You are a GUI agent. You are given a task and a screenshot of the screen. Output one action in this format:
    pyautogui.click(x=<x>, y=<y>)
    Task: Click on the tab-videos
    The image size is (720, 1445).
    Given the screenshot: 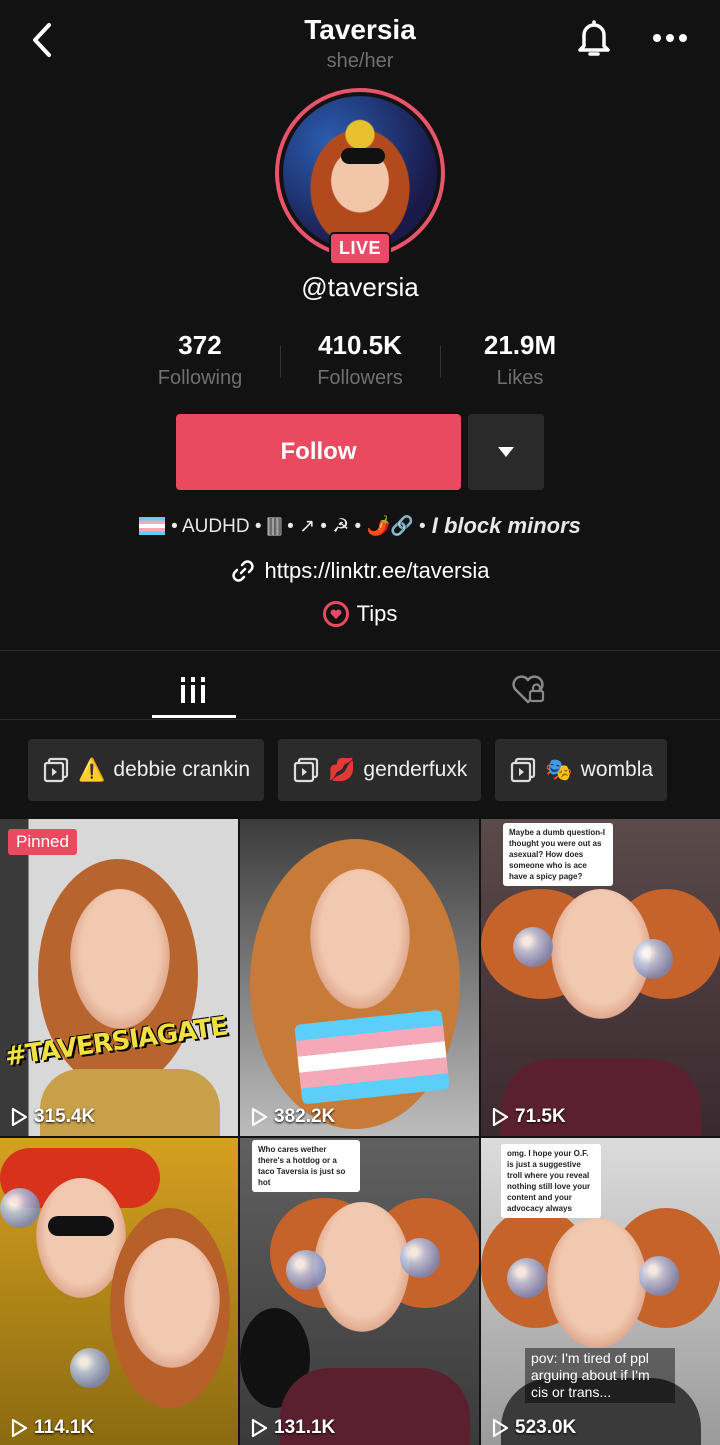 What is the action you would take?
    pyautogui.click(x=193, y=690)
    